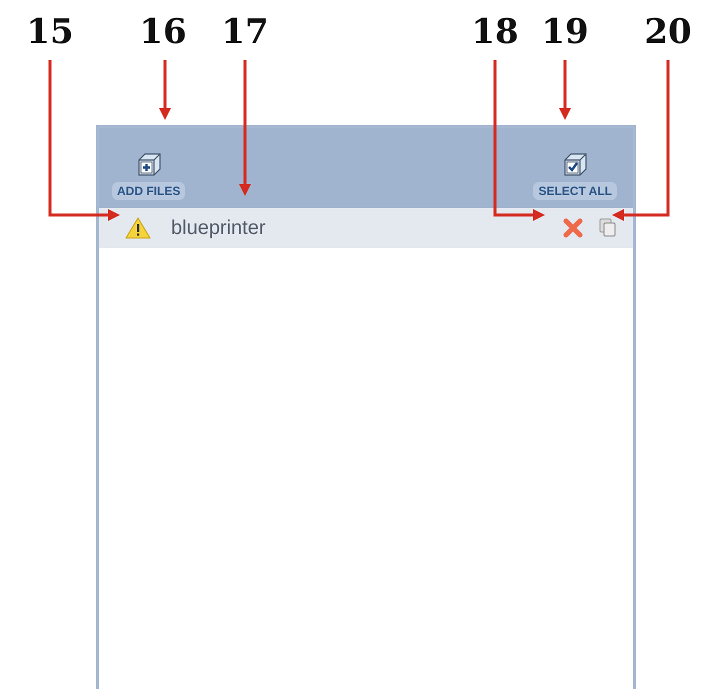 This screenshot has height=689, width=704. I want to click on callout-number: 20, so click(668, 32).